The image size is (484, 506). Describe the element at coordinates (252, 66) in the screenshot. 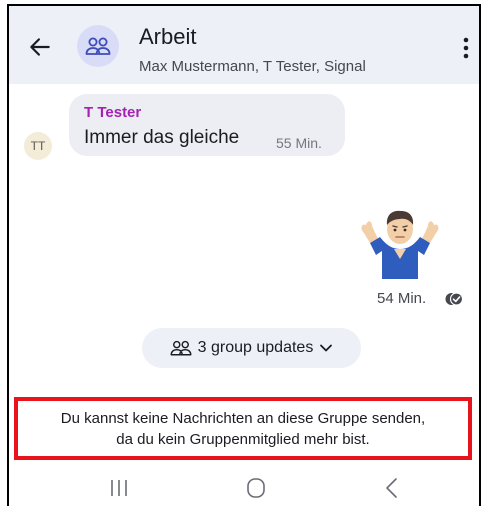

I see `chat-members: Max Mustermann, T Tester, Signal` at that location.